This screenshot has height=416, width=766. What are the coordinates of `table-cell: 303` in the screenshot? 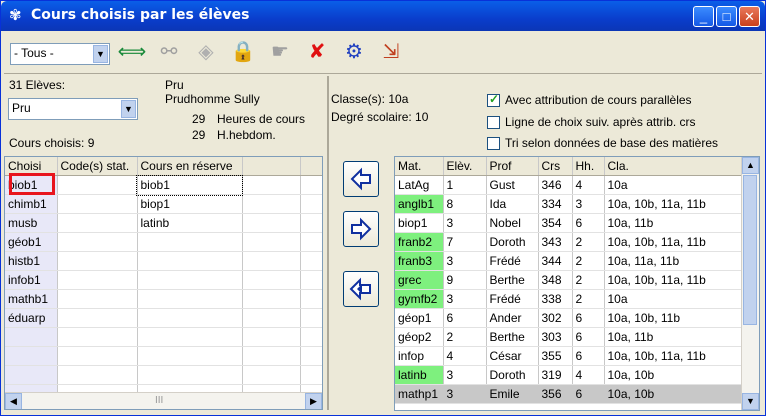 It's located at (555, 337).